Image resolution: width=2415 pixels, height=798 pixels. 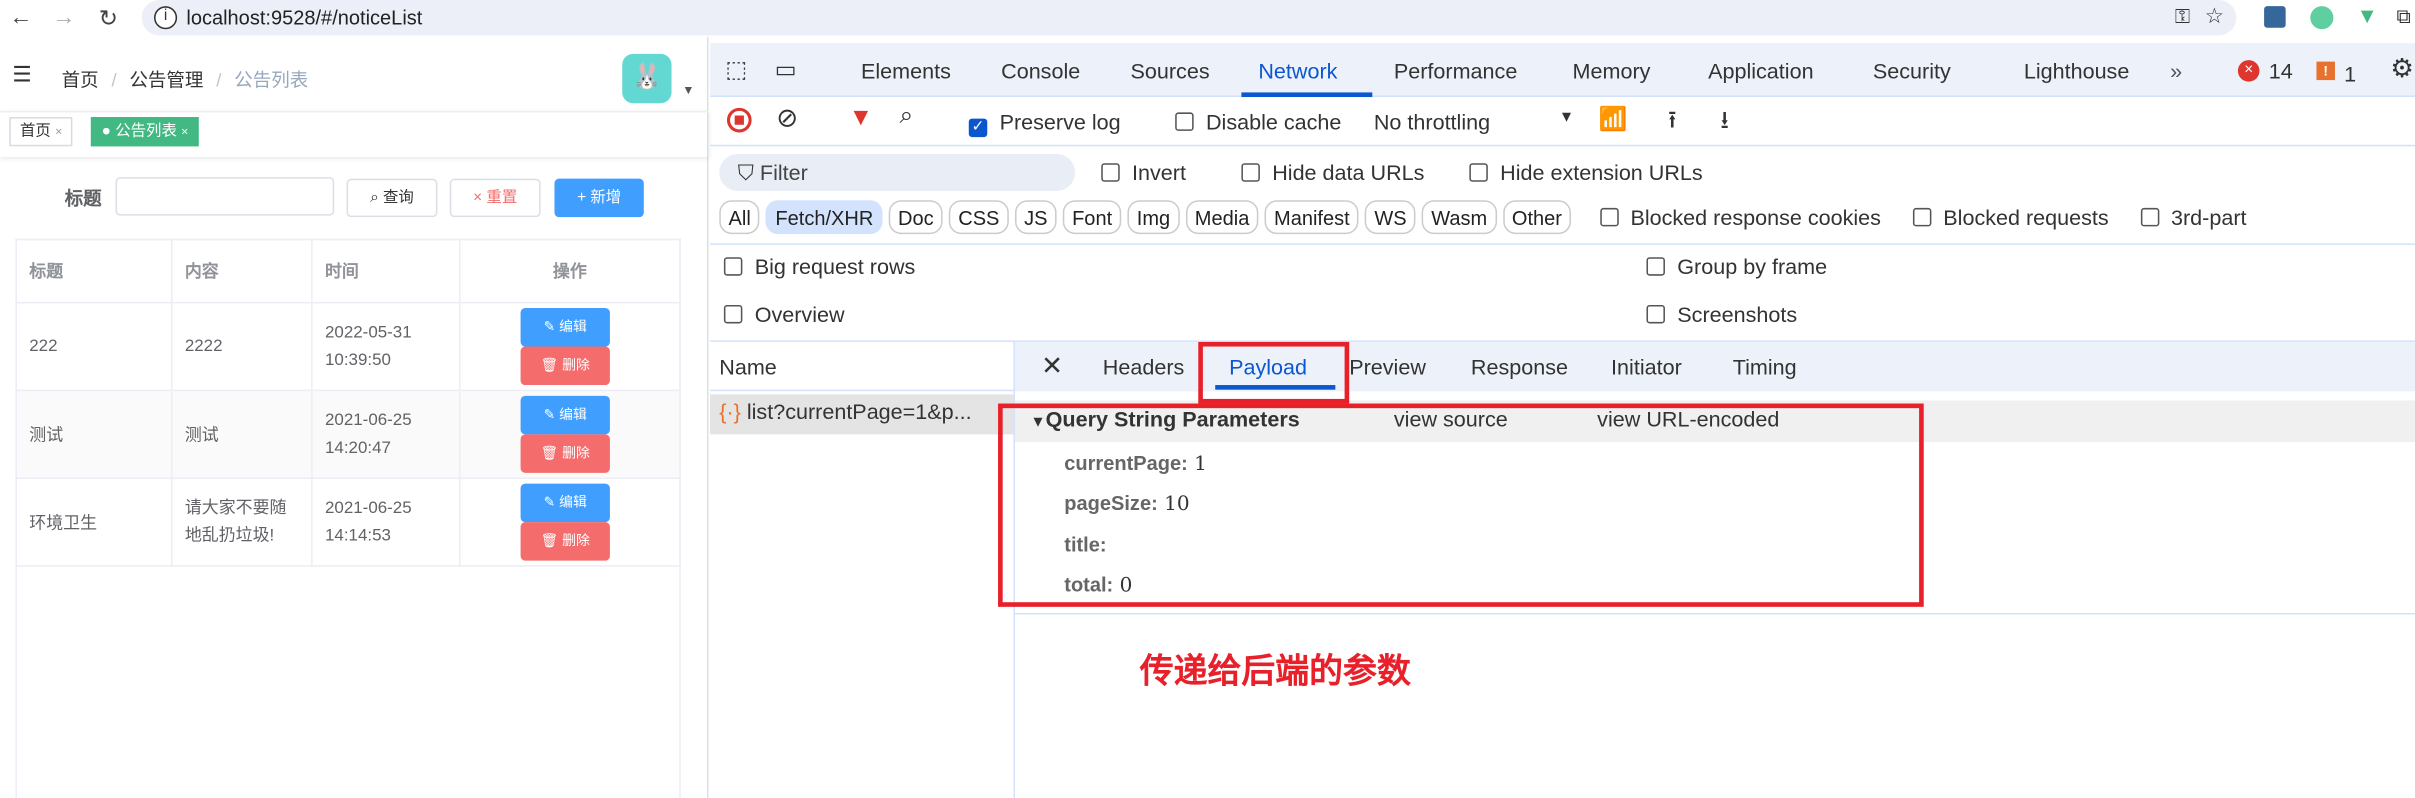 What do you see at coordinates (1724, 124) in the screenshot?
I see `export-har-icon: ⭳` at bounding box center [1724, 124].